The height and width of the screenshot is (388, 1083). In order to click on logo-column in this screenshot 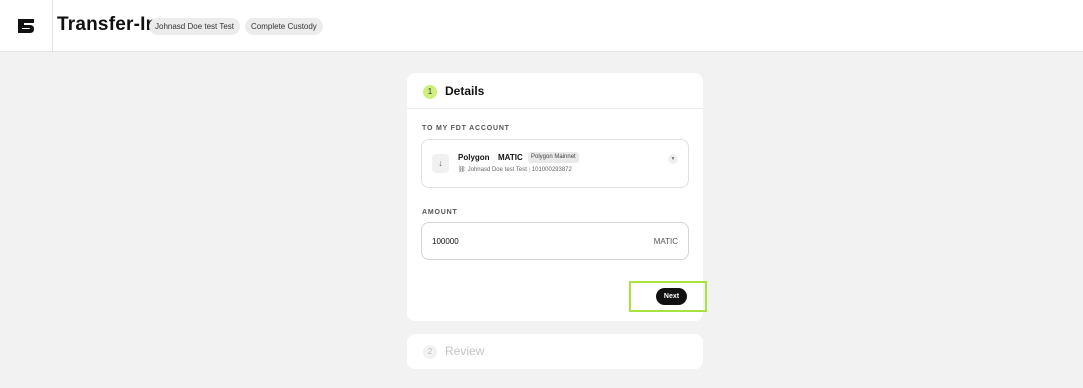, I will do `click(26, 26)`.